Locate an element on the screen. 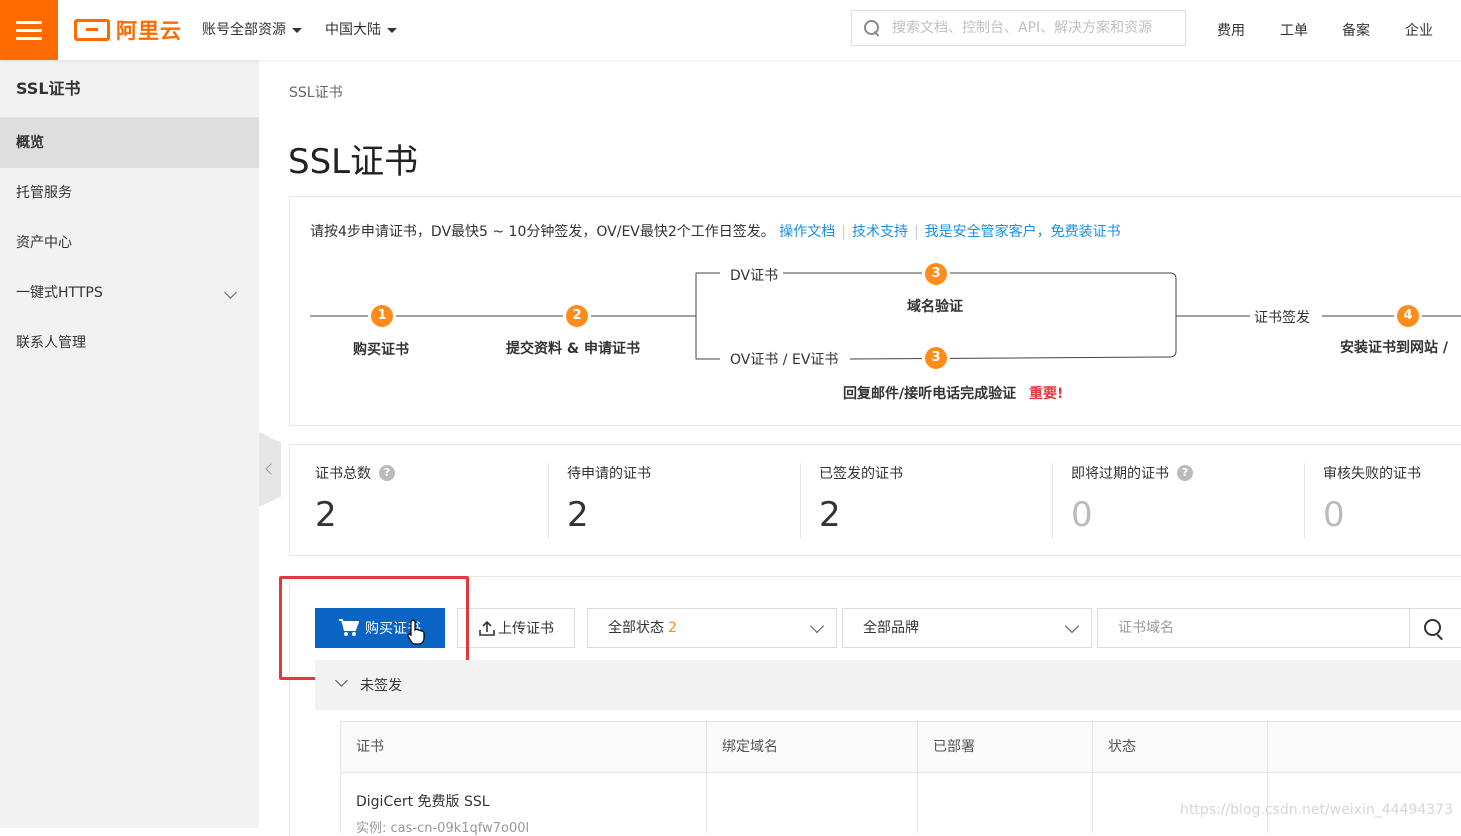  cell-deployed is located at coordinates (1005, 803).